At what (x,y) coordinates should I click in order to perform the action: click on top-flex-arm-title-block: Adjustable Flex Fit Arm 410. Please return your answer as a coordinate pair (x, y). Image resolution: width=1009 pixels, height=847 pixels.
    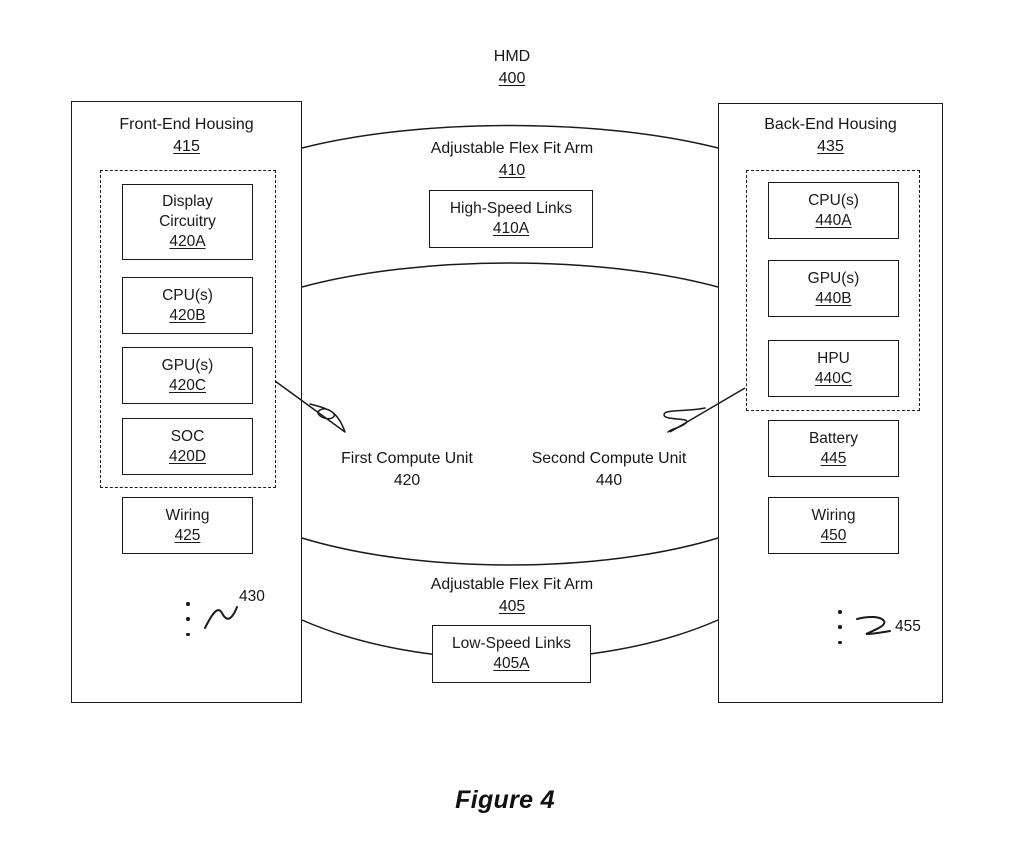
    Looking at the image, I should click on (512, 160).